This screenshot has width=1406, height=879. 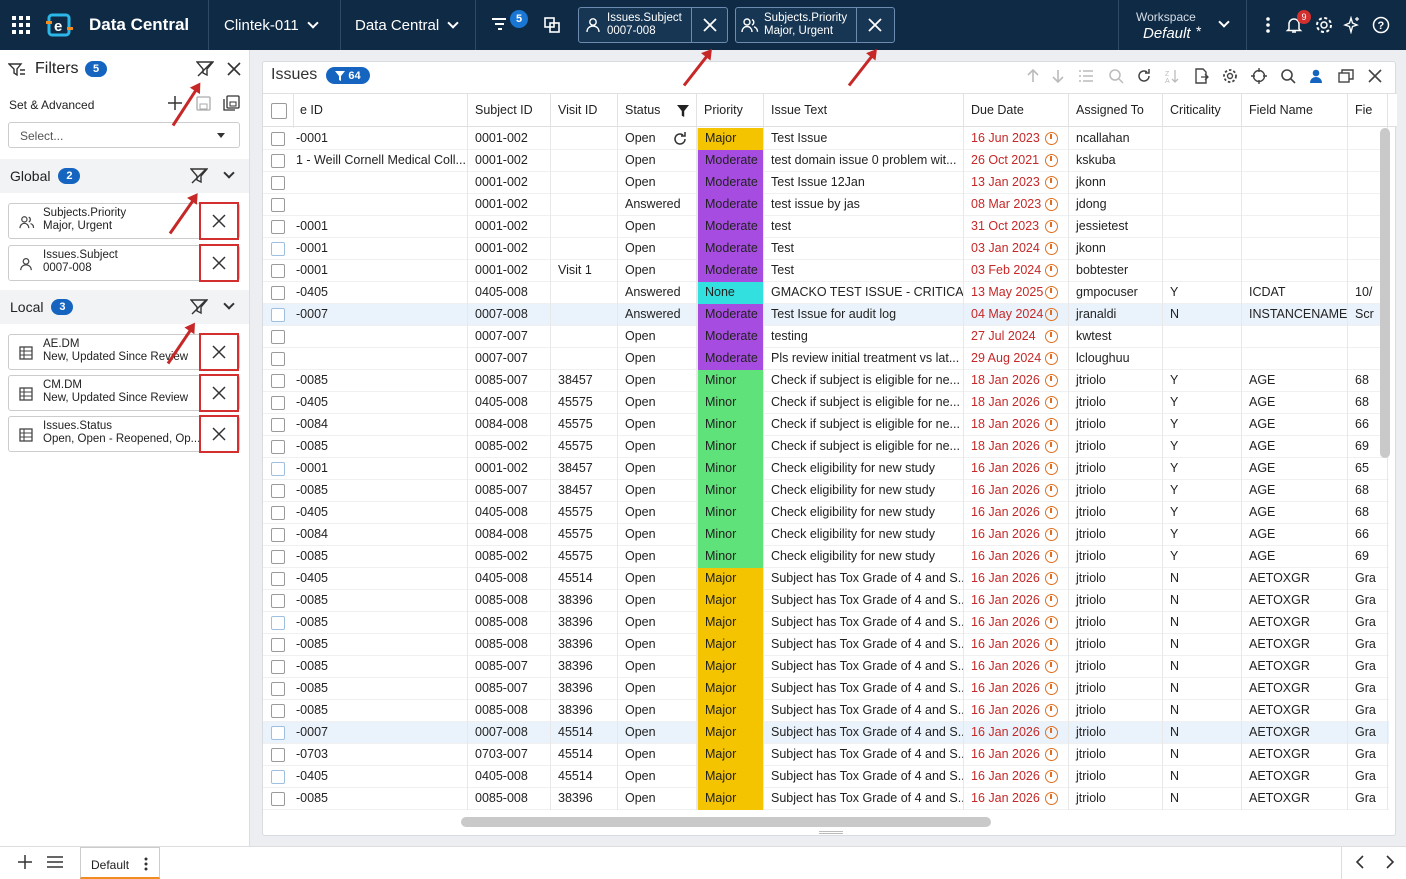 What do you see at coordinates (1144, 76) in the screenshot?
I see `refresh-icon` at bounding box center [1144, 76].